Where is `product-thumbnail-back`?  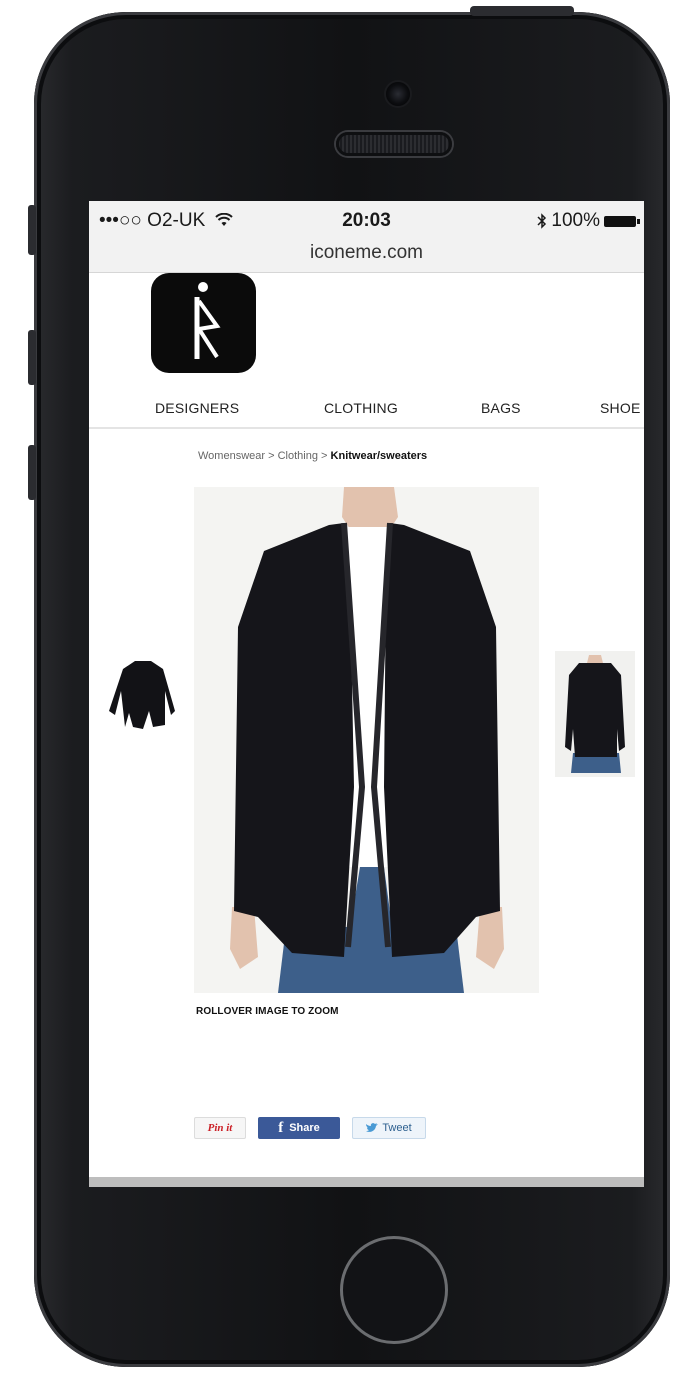 product-thumbnail-back is located at coordinates (595, 714).